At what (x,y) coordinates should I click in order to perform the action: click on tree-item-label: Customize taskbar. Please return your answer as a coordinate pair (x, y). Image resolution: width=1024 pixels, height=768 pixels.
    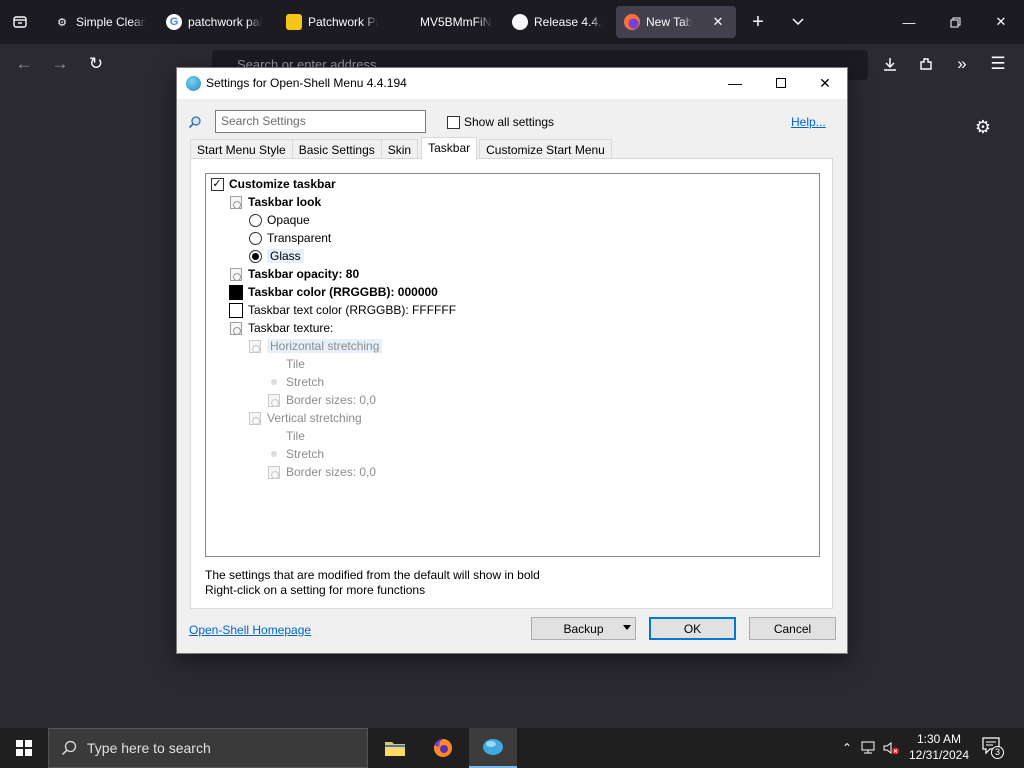
    Looking at the image, I should click on (282, 184).